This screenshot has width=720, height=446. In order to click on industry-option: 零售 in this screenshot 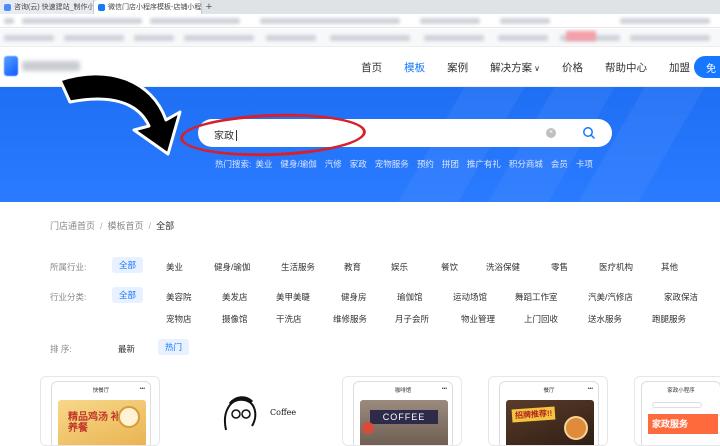, I will do `click(559, 267)`.